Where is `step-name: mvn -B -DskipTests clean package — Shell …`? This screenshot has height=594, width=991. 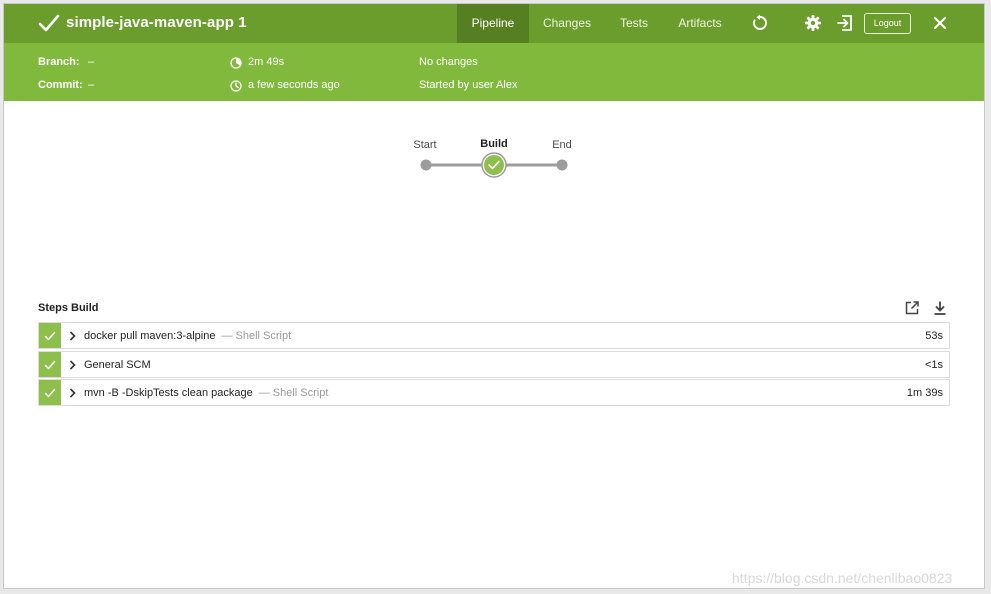 step-name: mvn -B -DskipTests clean package — Shell … is located at coordinates (206, 393).